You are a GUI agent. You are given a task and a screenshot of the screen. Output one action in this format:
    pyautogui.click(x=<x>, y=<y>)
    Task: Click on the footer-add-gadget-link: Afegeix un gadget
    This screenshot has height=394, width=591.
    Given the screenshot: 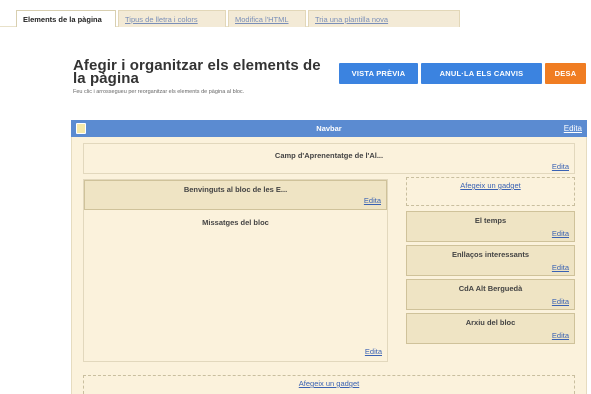 What is the action you would take?
    pyautogui.click(x=329, y=383)
    